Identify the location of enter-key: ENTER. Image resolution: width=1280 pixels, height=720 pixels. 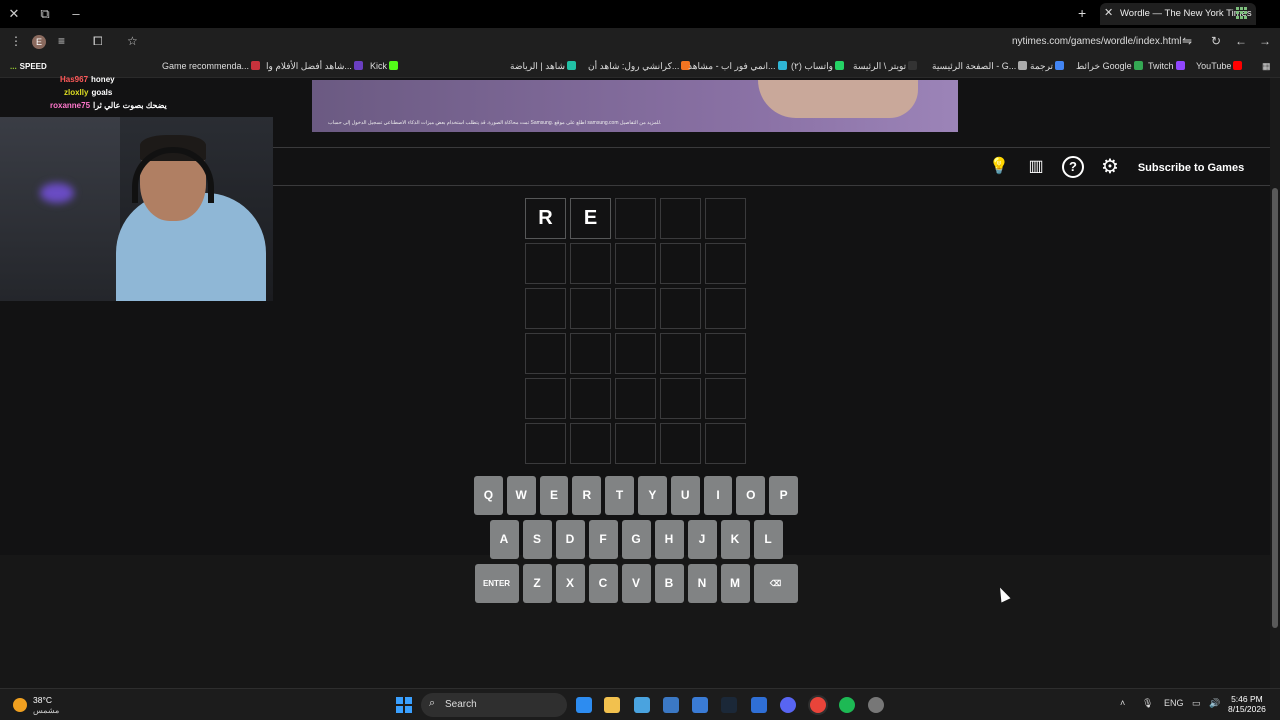
(496, 583).